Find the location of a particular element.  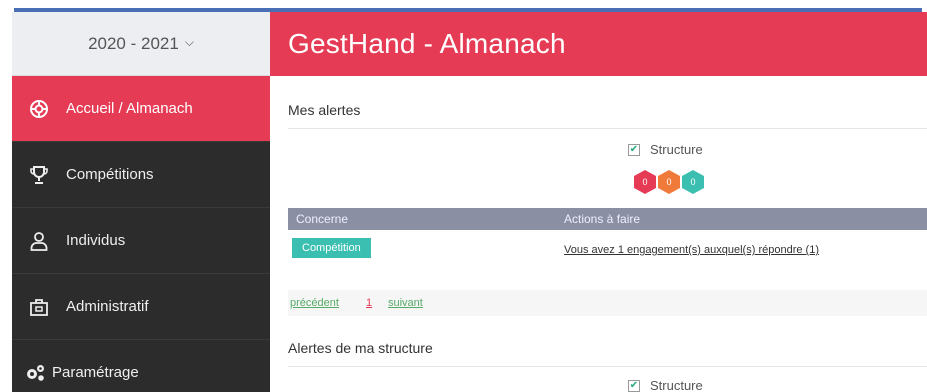

page-title: GestHand - Almanach is located at coordinates (427, 43).